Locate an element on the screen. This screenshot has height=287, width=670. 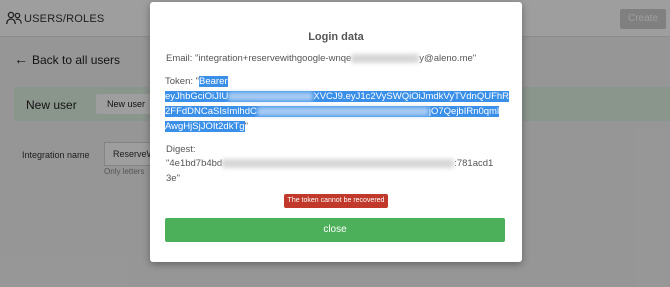
token-part-4: AwgHjSjJOIt2dkTg is located at coordinates (205, 126).